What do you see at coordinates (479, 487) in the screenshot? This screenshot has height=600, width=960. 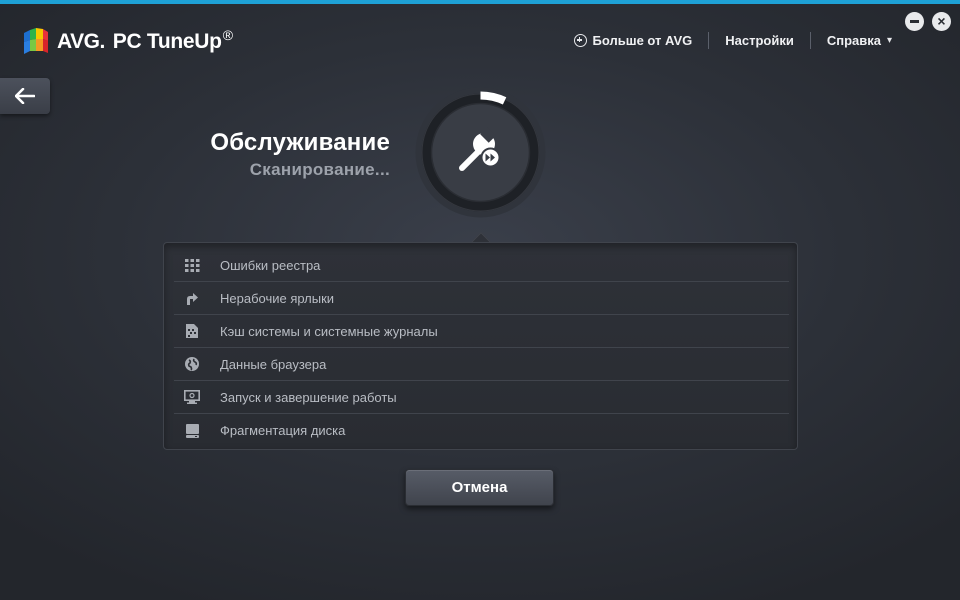 I see `cancel-button: Отмена` at bounding box center [479, 487].